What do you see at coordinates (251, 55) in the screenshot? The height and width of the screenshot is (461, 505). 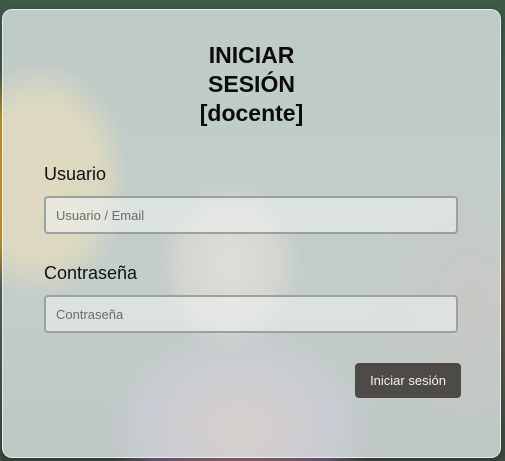 I see `title-line-1: INICIAR` at bounding box center [251, 55].